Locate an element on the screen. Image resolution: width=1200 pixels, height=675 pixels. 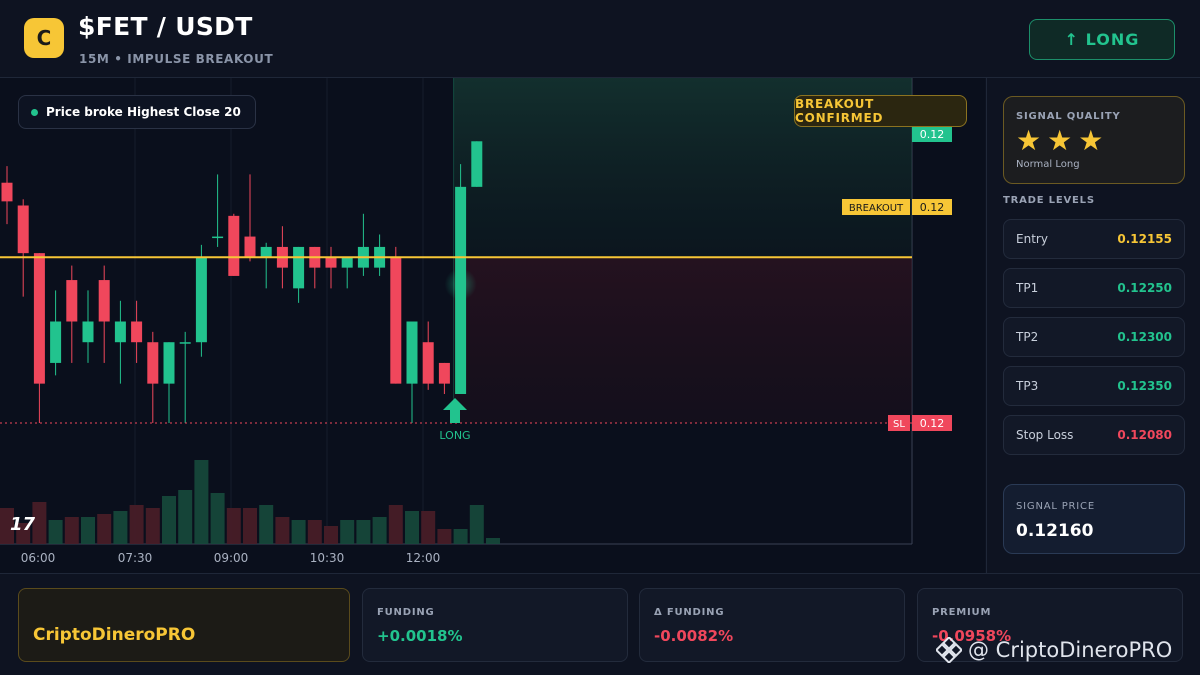
level-value: 0.12250 is located at coordinates (1144, 288).